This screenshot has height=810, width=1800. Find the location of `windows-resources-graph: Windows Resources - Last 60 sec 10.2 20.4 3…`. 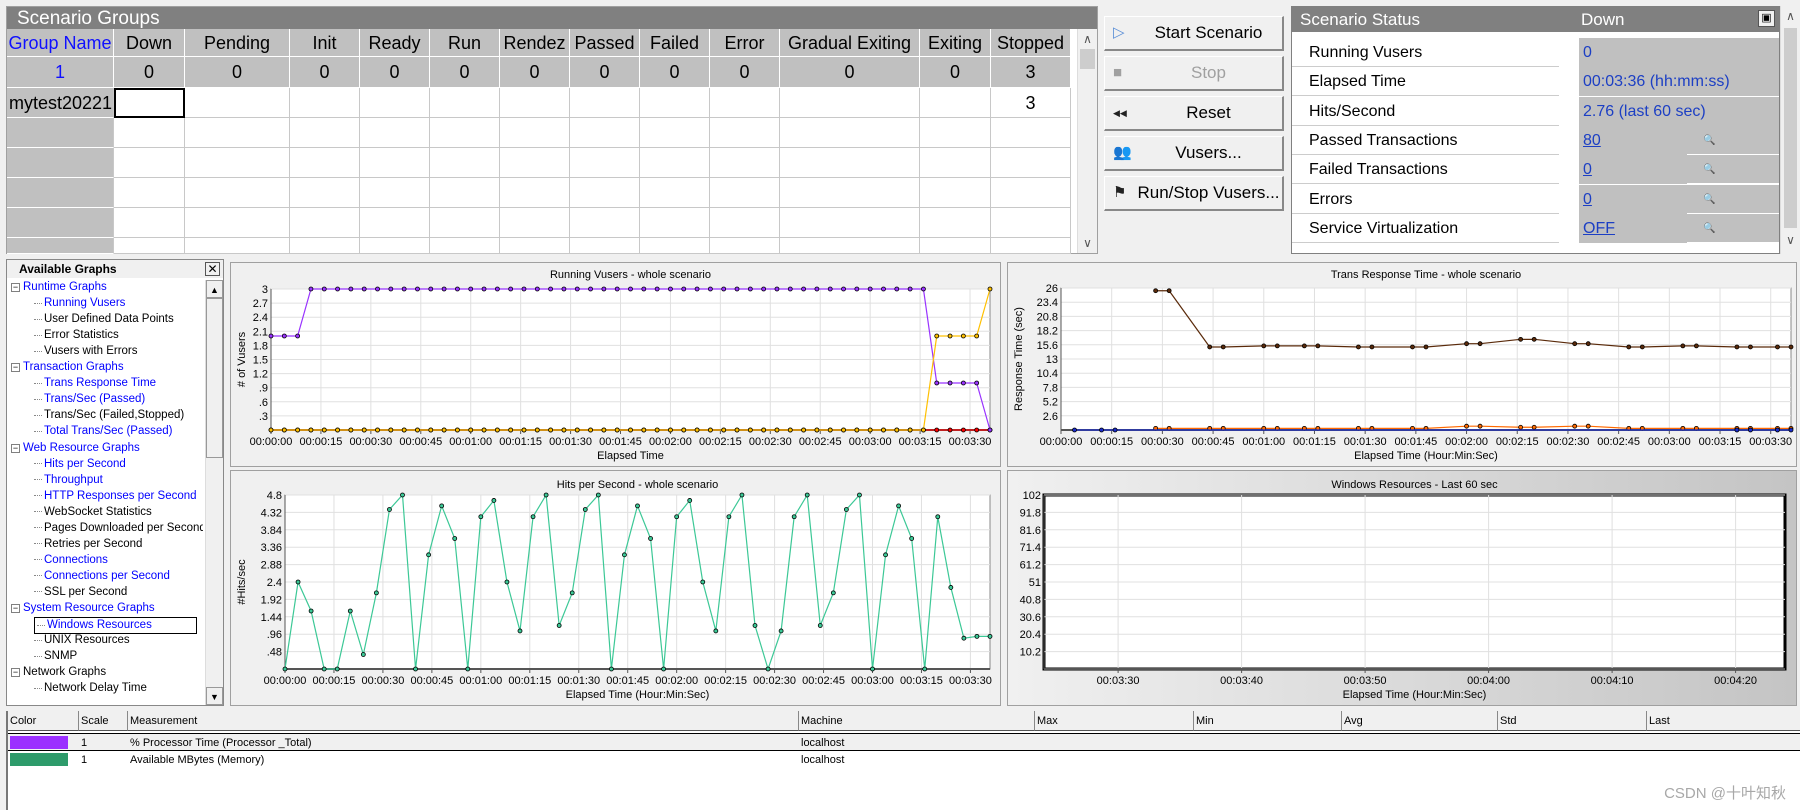

windows-resources-graph: Windows Resources - Last 60 sec 10.2 20.4 3… is located at coordinates (1402, 588).